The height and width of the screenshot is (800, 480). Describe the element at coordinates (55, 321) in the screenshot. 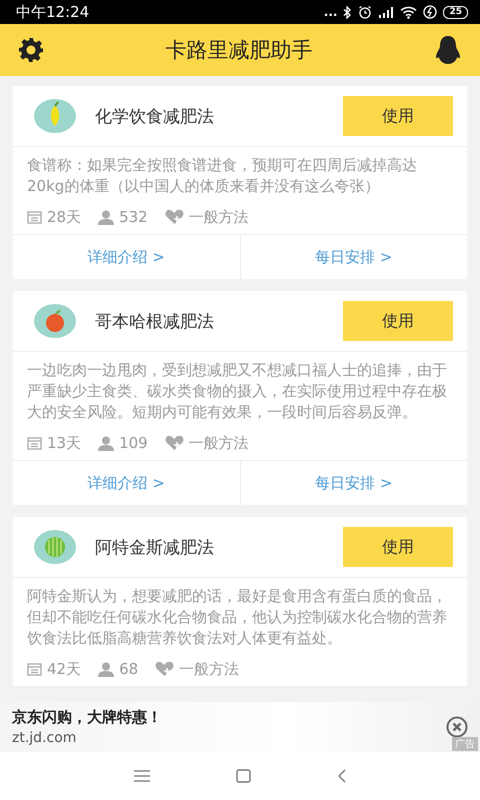

I see `apple-icon` at that location.